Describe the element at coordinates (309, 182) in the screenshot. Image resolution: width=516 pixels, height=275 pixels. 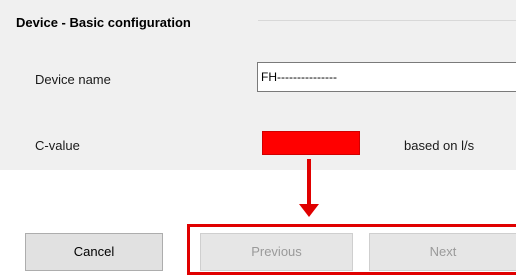
I see `annotation-arrow-shaft` at that location.